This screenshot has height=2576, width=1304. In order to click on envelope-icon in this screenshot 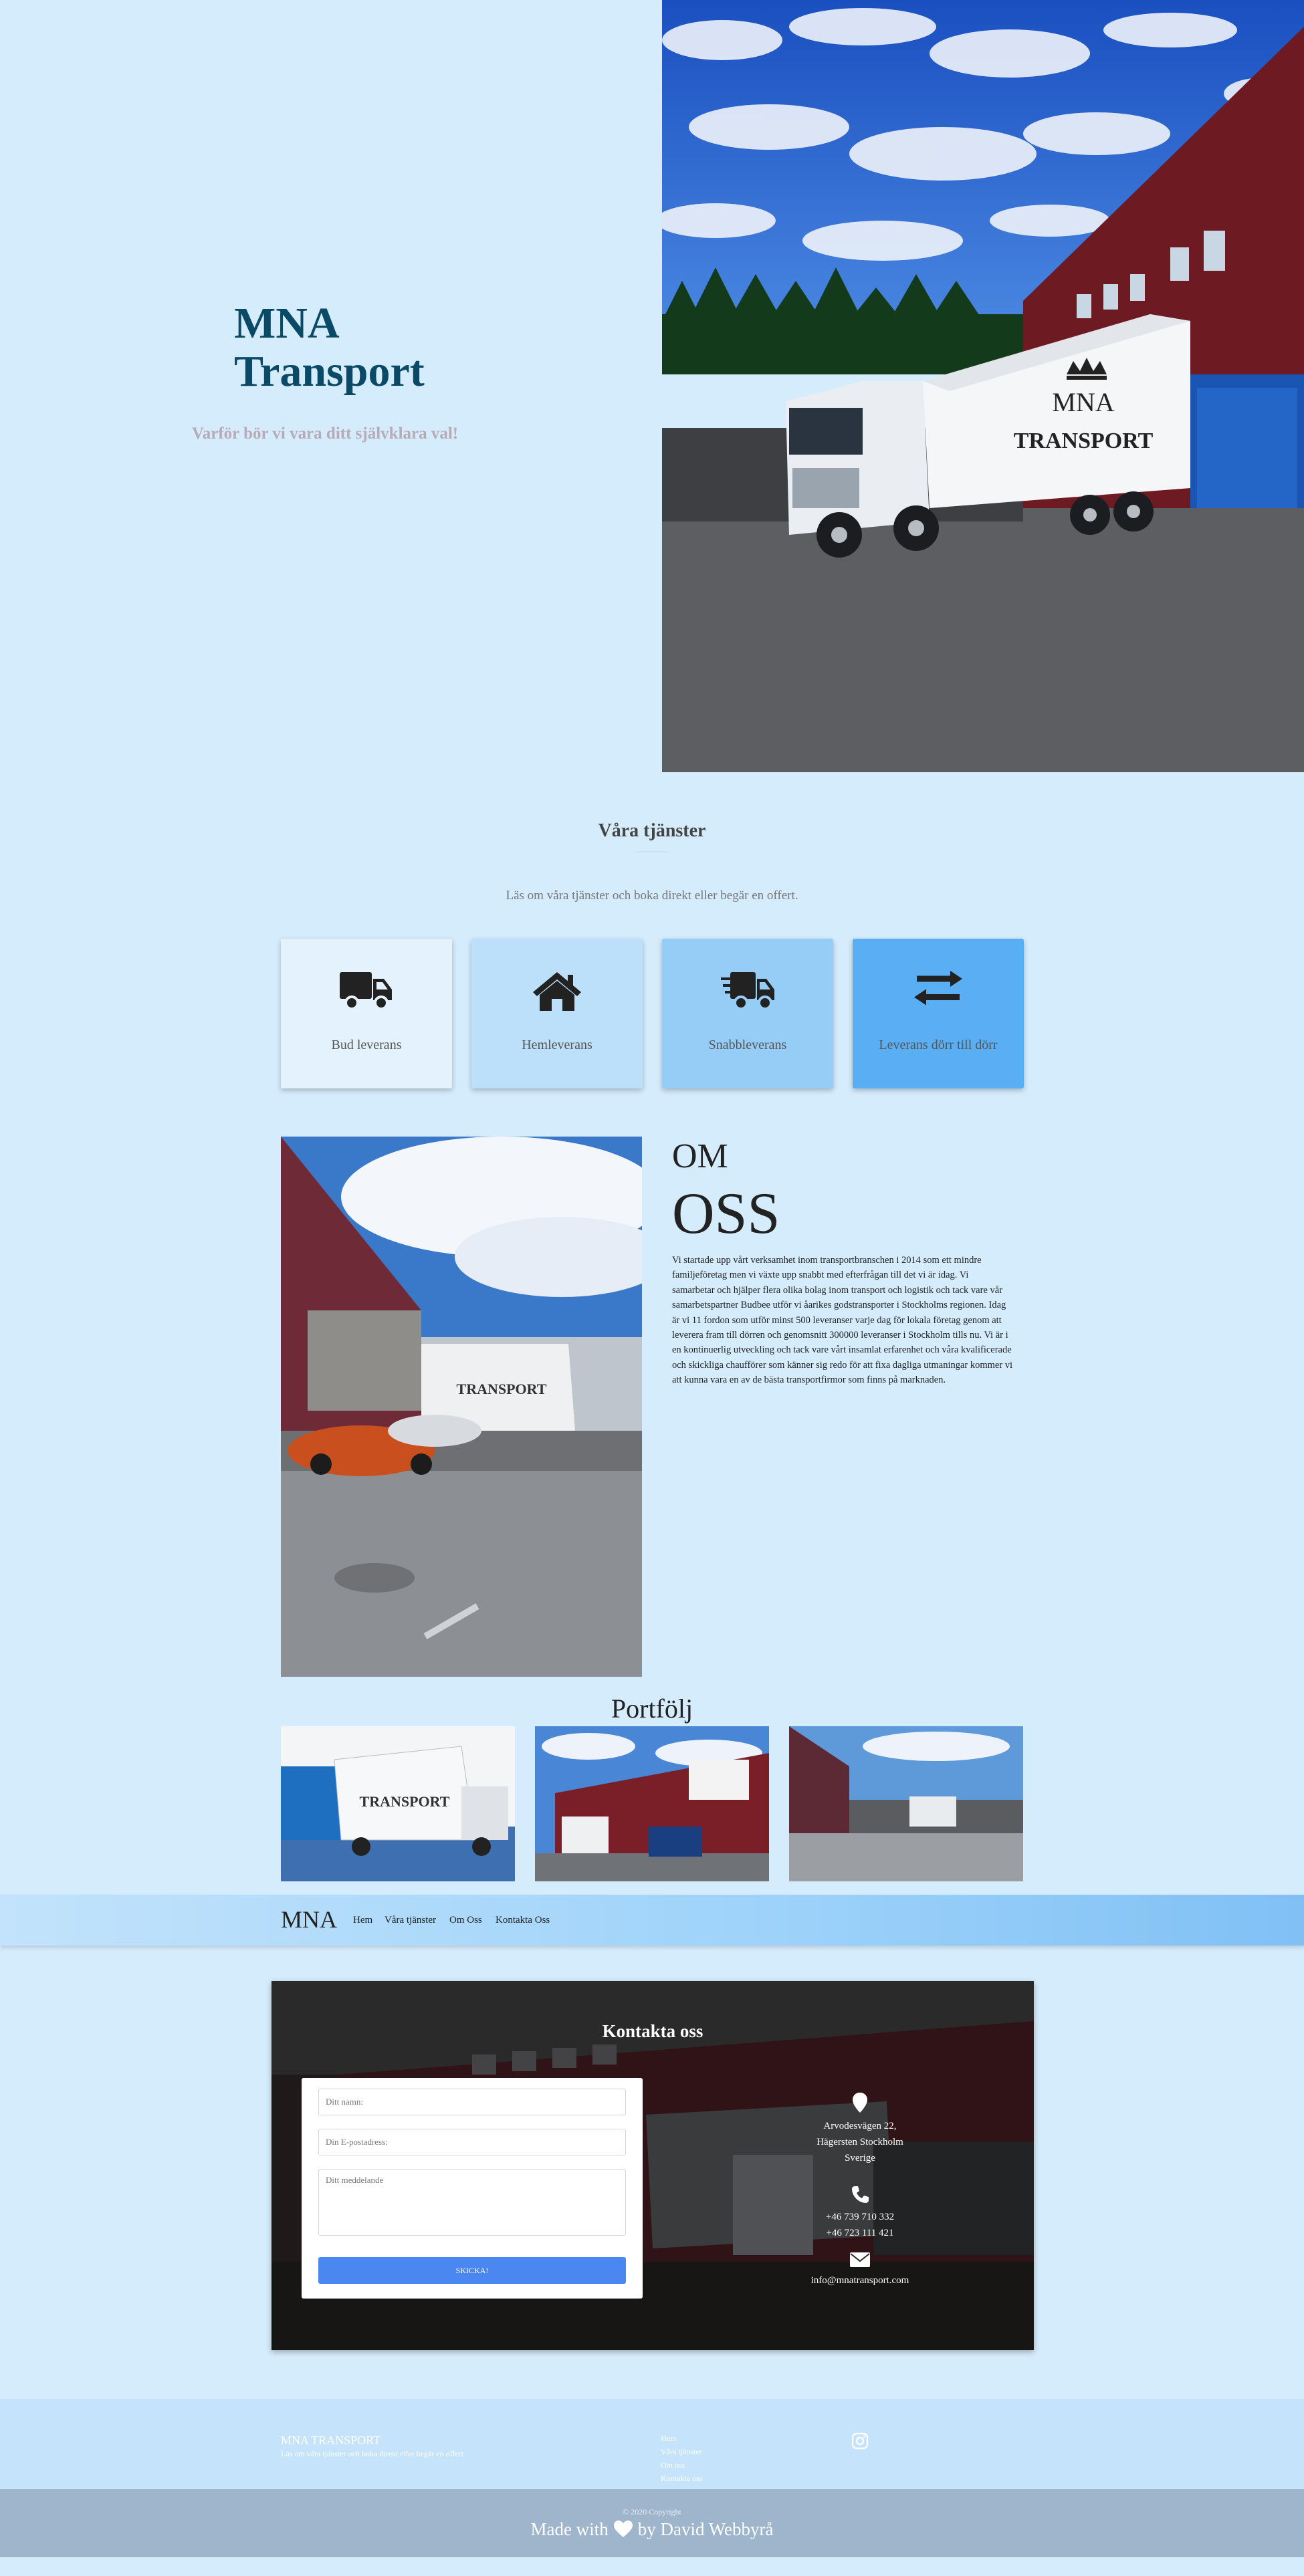, I will do `click(860, 2259)`.